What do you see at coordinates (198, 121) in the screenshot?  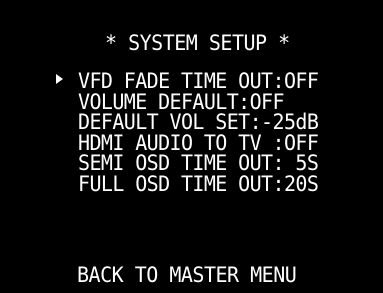 I see `menu-item-label: DEFAULT VOL SET:-25dB` at bounding box center [198, 121].